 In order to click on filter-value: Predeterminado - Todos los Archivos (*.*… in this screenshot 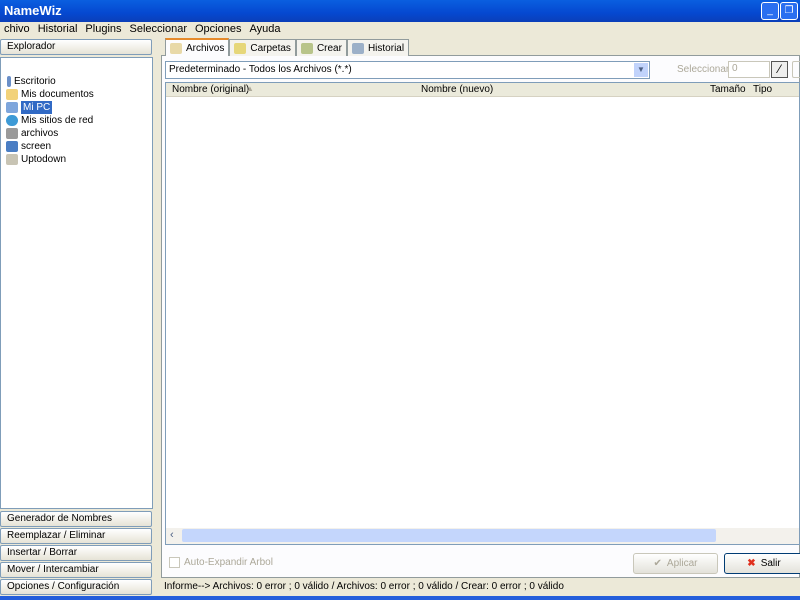, I will do `click(260, 69)`.